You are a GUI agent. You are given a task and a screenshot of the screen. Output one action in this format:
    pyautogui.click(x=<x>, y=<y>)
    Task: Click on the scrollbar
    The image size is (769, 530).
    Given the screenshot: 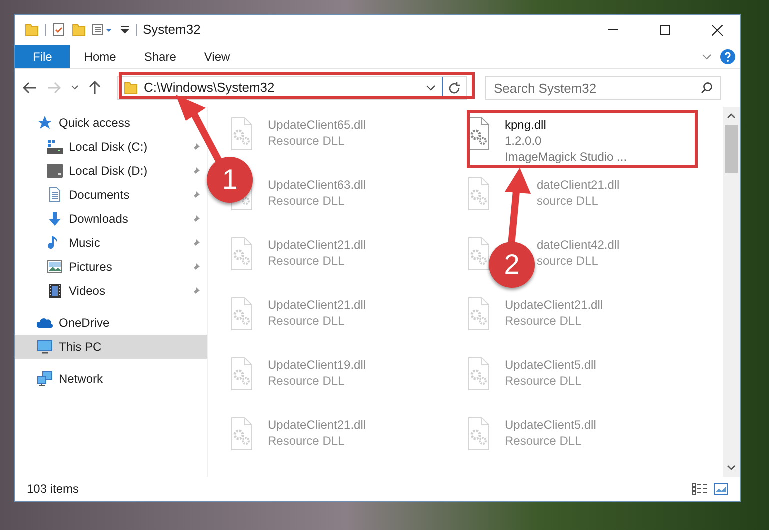 What is the action you would take?
    pyautogui.click(x=731, y=292)
    